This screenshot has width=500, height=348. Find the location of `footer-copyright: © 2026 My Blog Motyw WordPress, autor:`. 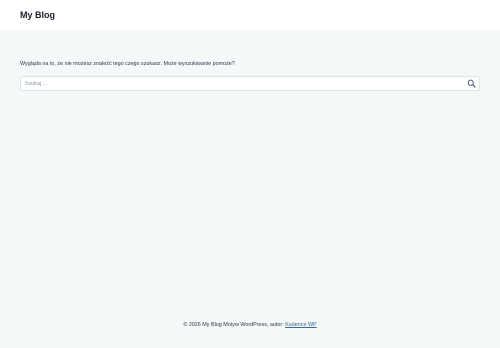

footer-copyright: © 2026 My Blog Motyw WordPress, autor: is located at coordinates (234, 325).